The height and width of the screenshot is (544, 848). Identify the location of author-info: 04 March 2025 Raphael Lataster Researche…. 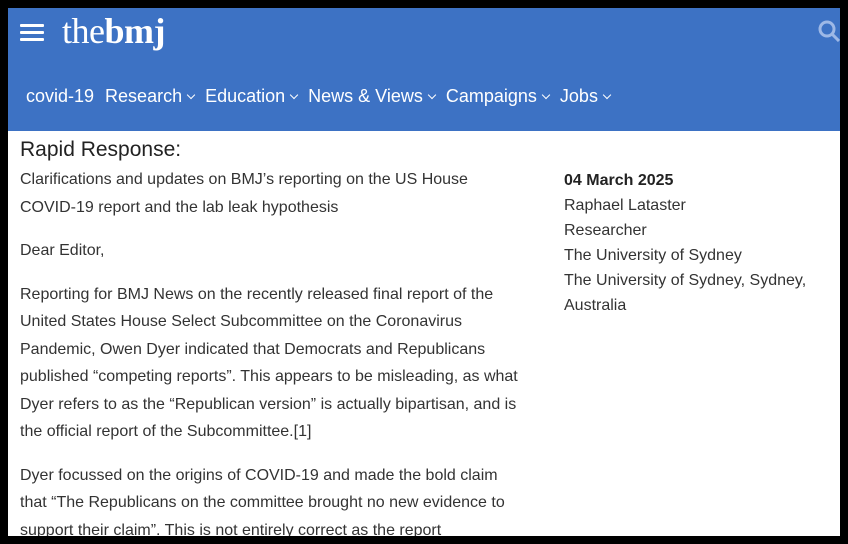
(699, 243).